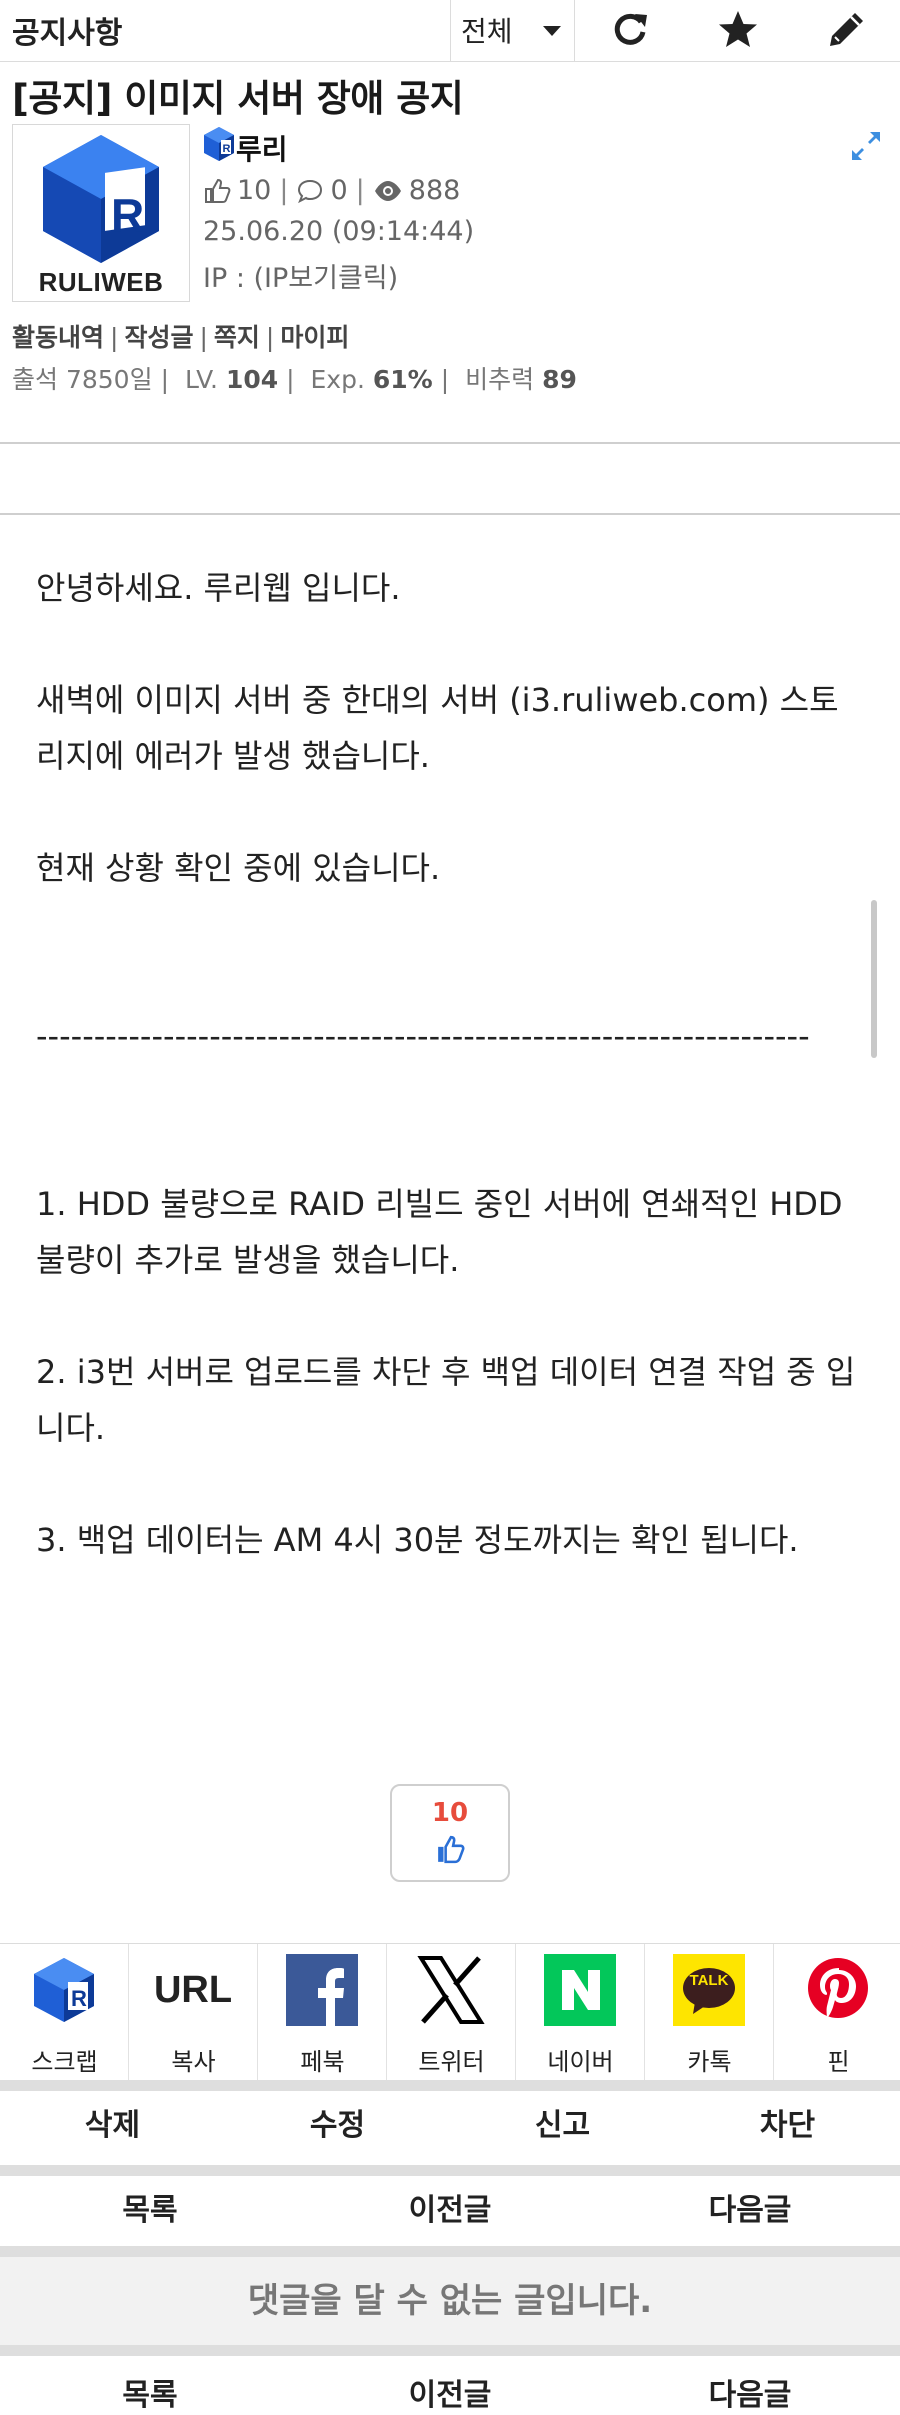  What do you see at coordinates (738, 30) in the screenshot?
I see `star-icon` at bounding box center [738, 30].